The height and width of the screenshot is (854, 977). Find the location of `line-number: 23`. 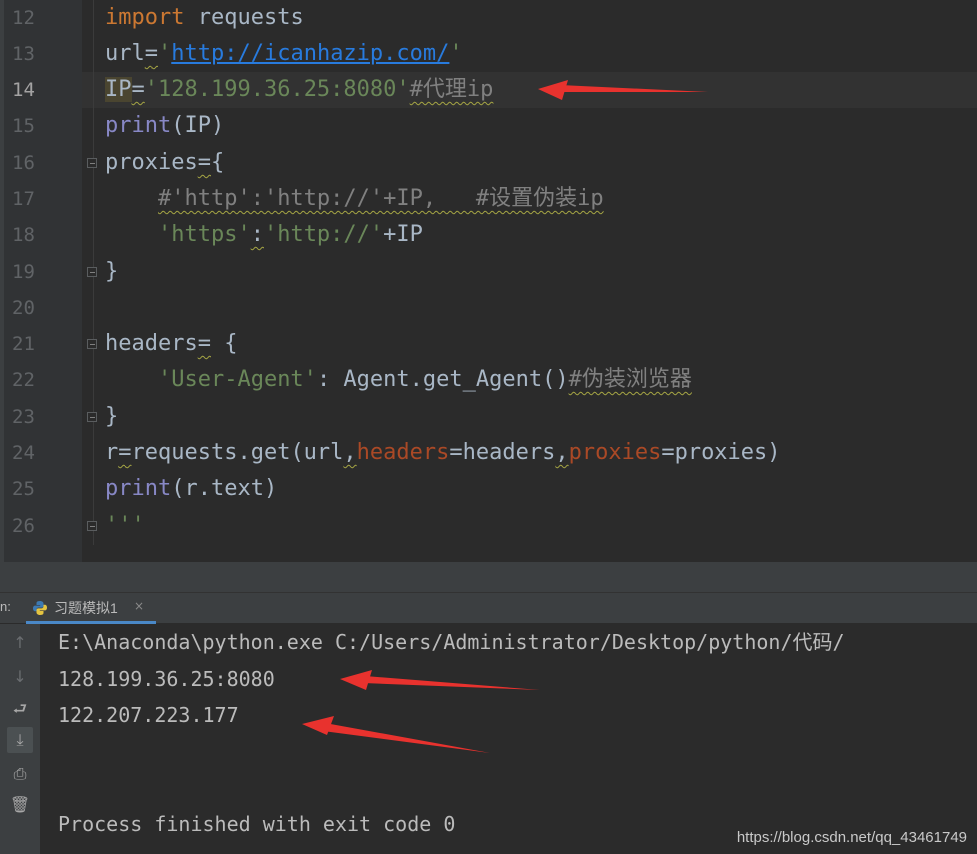

line-number: 23 is located at coordinates (32, 417).